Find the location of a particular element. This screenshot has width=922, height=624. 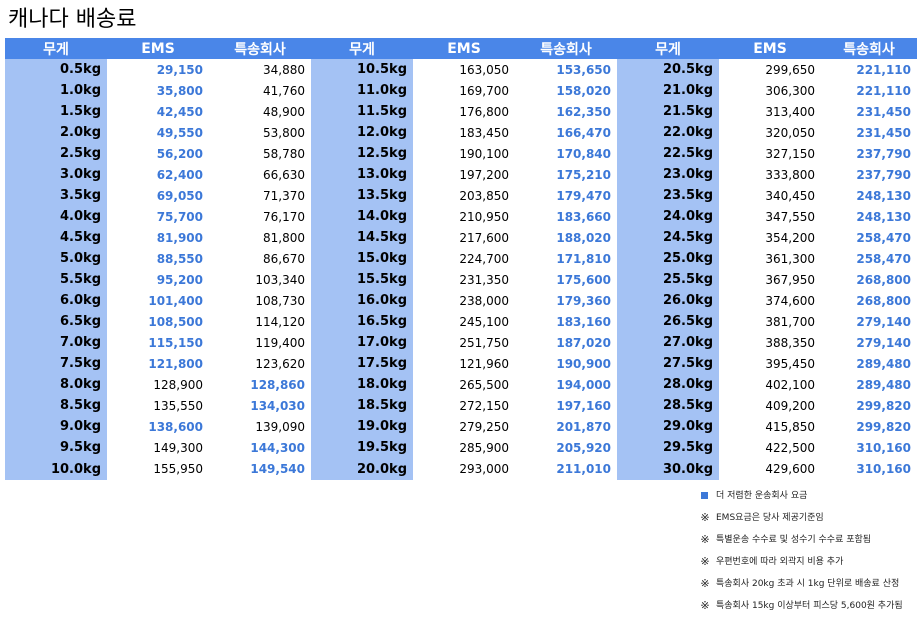

ems-cell: 155,950 is located at coordinates (178, 469).